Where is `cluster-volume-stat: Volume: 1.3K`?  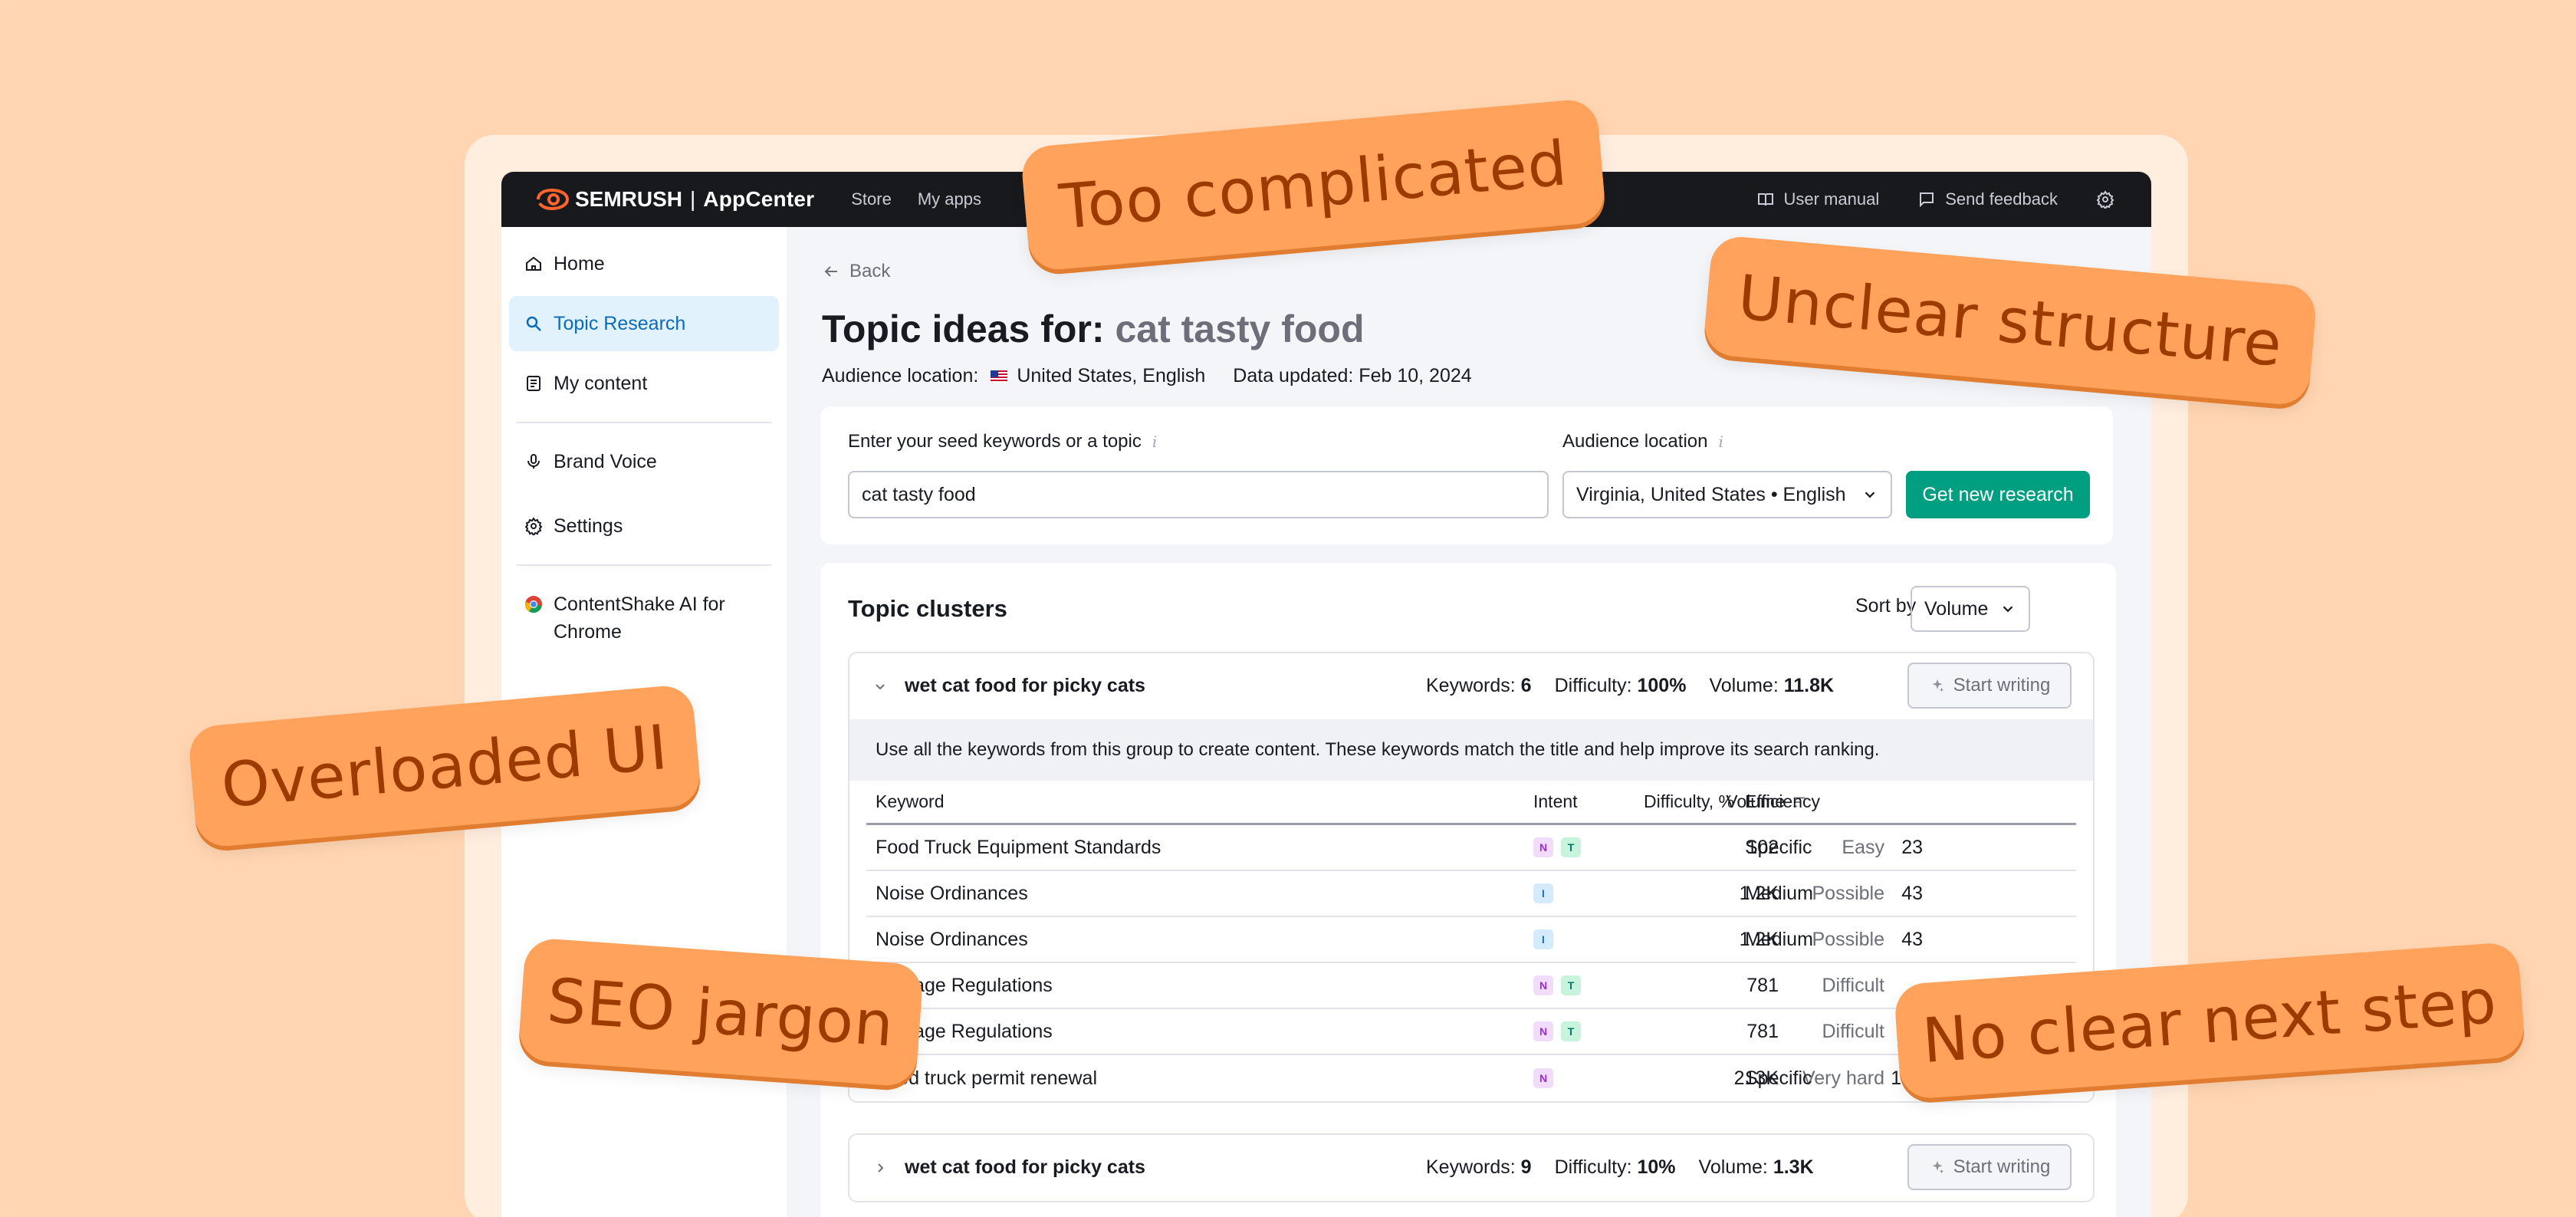 cluster-volume-stat: Volume: 1.3K is located at coordinates (1756, 1167).